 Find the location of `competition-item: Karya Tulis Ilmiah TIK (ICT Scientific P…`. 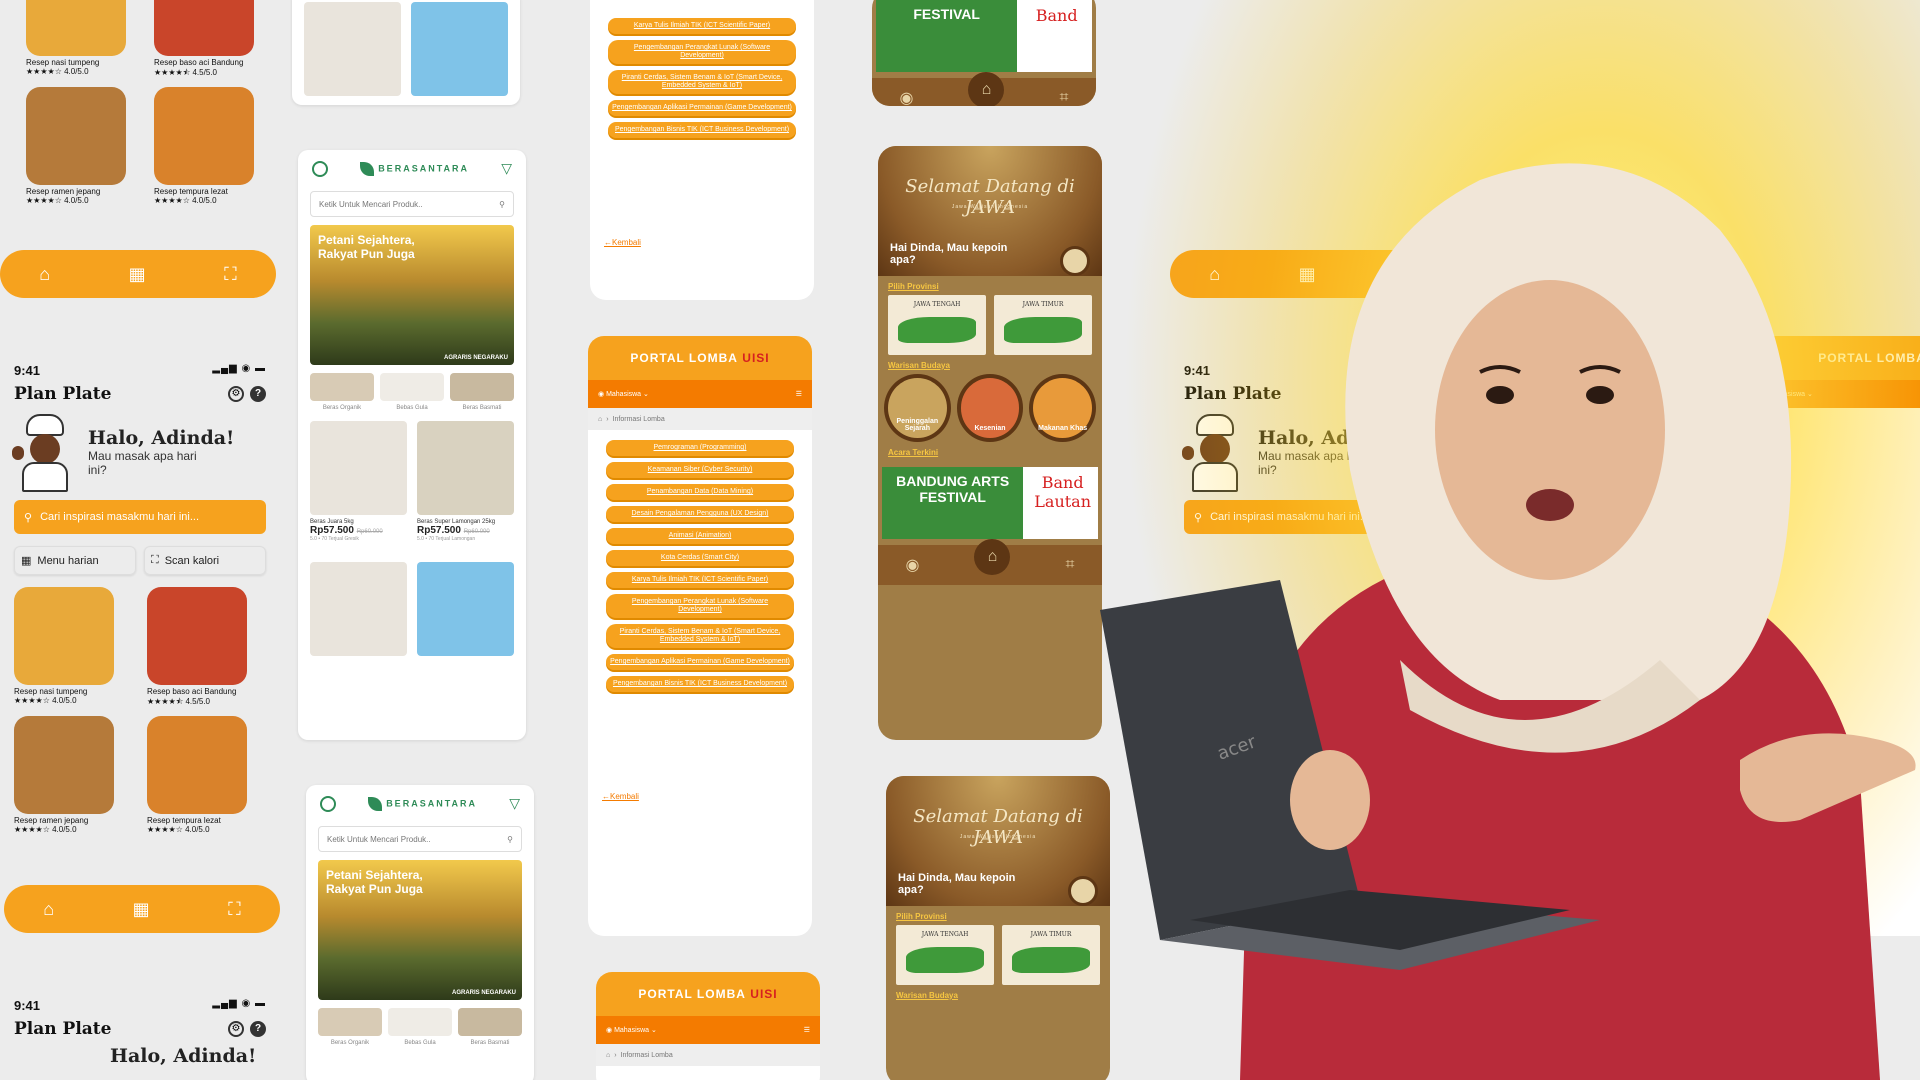

competition-item: Karya Tulis Ilmiah TIK (ICT Scientific P… is located at coordinates (700, 580).